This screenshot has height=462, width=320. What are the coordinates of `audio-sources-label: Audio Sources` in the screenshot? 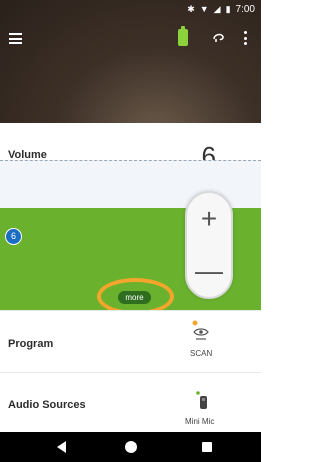 It's located at (47, 405).